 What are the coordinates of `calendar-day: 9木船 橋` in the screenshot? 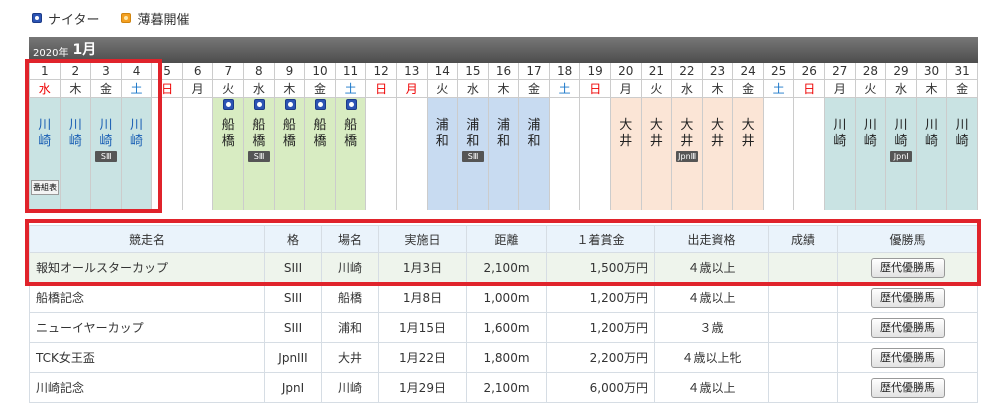 It's located at (290, 136).